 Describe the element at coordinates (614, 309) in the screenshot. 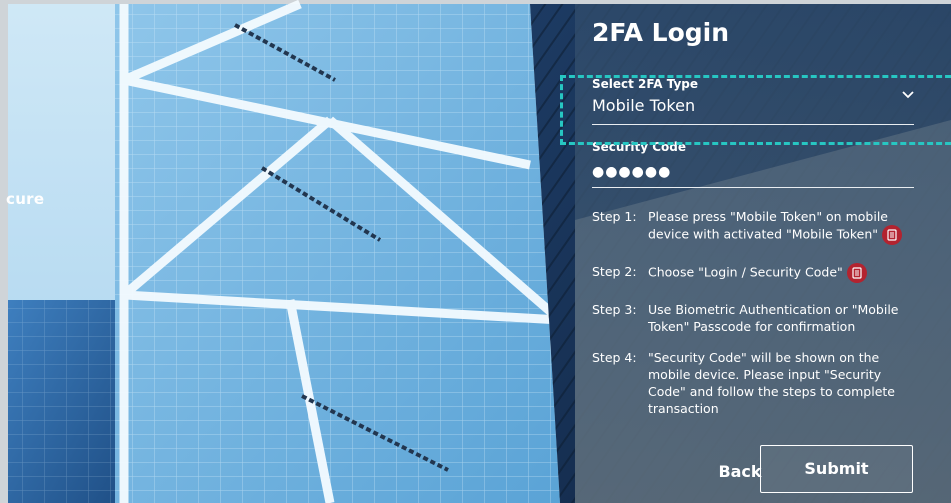

I see `step-label: Step 3:` at that location.